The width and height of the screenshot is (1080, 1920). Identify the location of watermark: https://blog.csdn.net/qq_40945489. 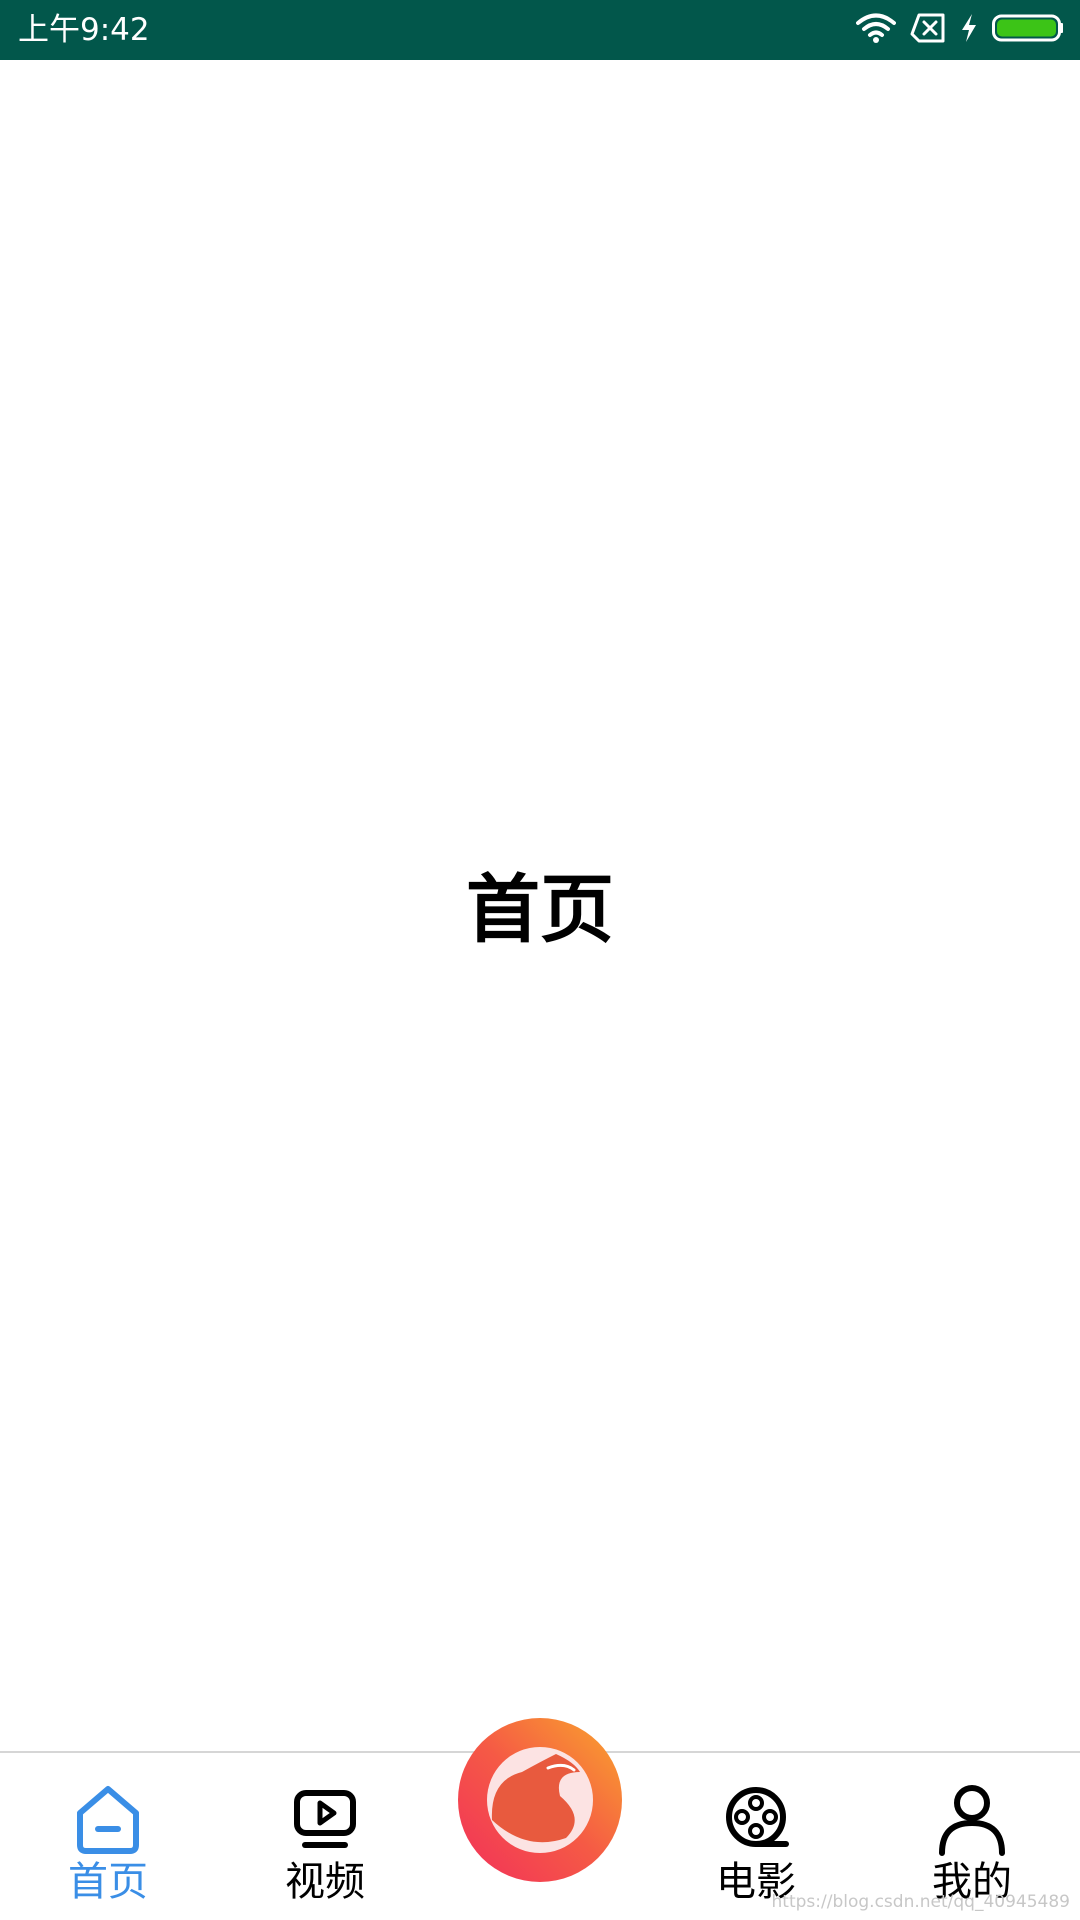
(920, 1902).